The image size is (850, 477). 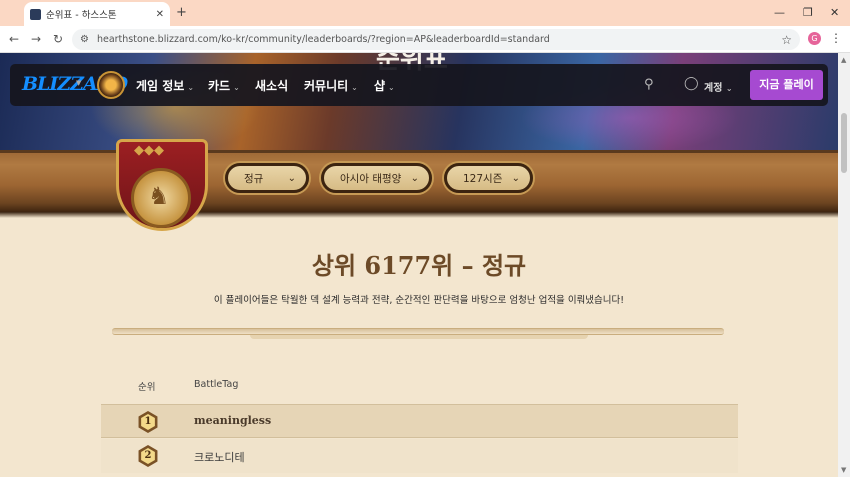 I want to click on back-arrow-icon: ←, so click(x=14, y=39).